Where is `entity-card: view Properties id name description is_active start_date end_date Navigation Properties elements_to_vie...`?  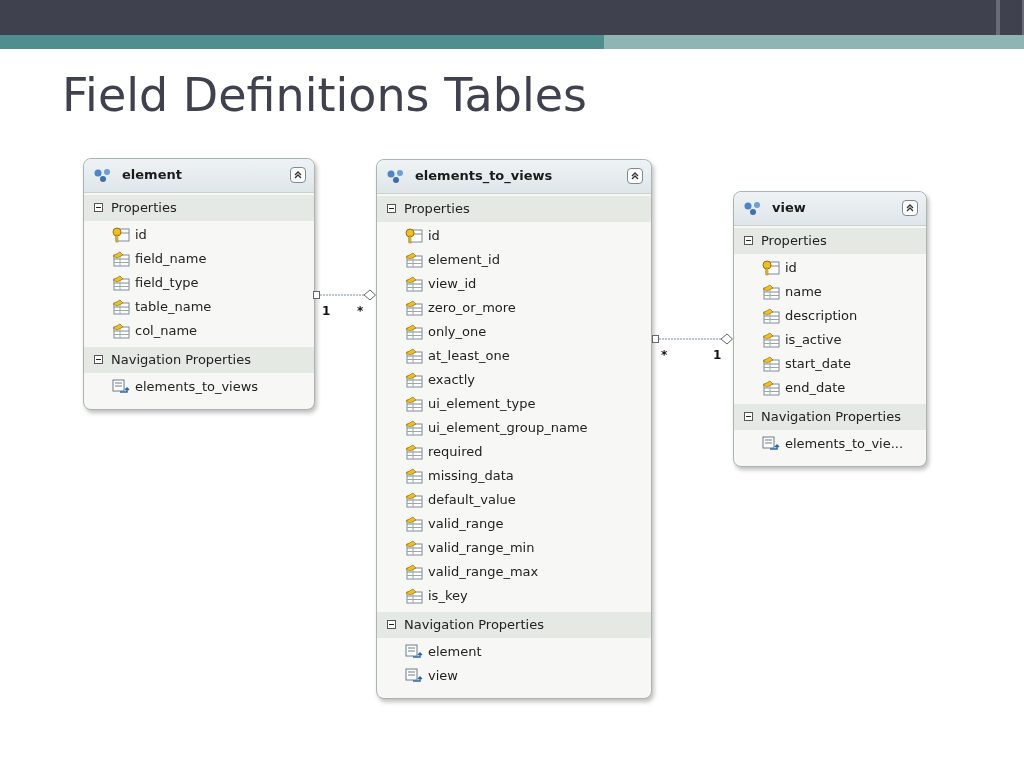
entity-card: view Properties id name description is_active start_date end_date Navigation Properties elements_to_vie... is located at coordinates (830, 328).